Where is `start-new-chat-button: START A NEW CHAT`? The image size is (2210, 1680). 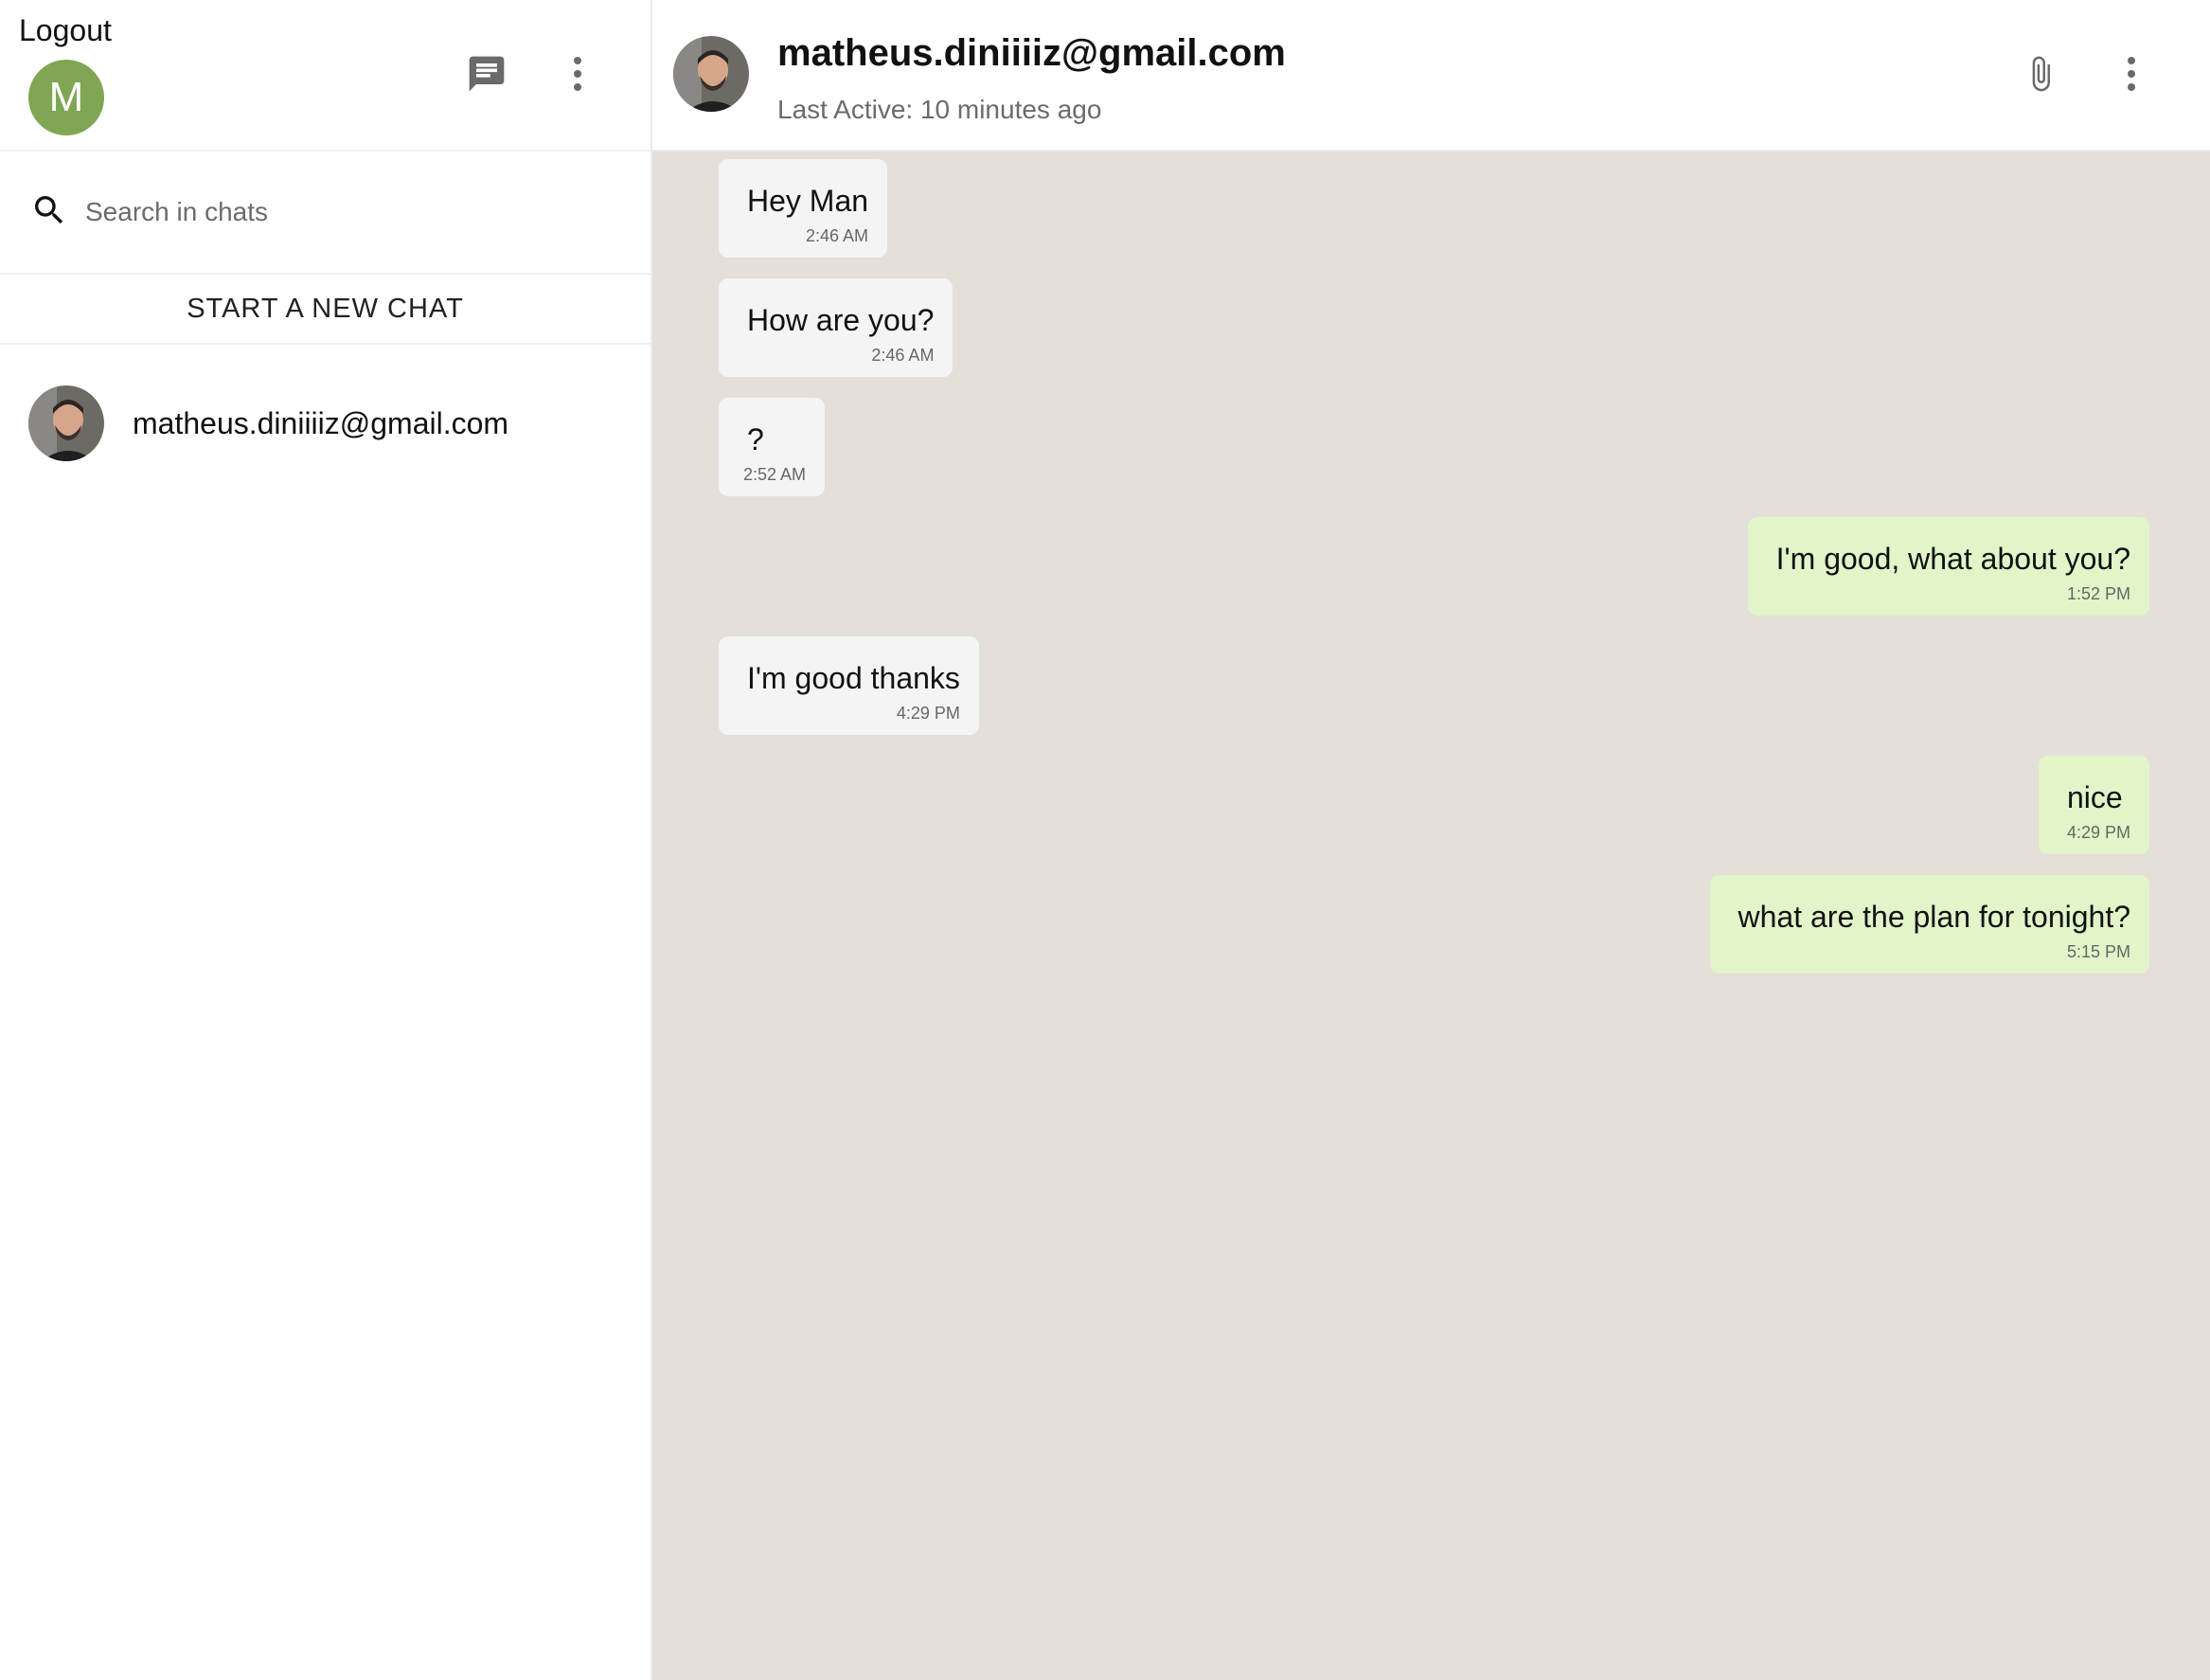 start-new-chat-button: START A NEW CHAT is located at coordinates (325, 310).